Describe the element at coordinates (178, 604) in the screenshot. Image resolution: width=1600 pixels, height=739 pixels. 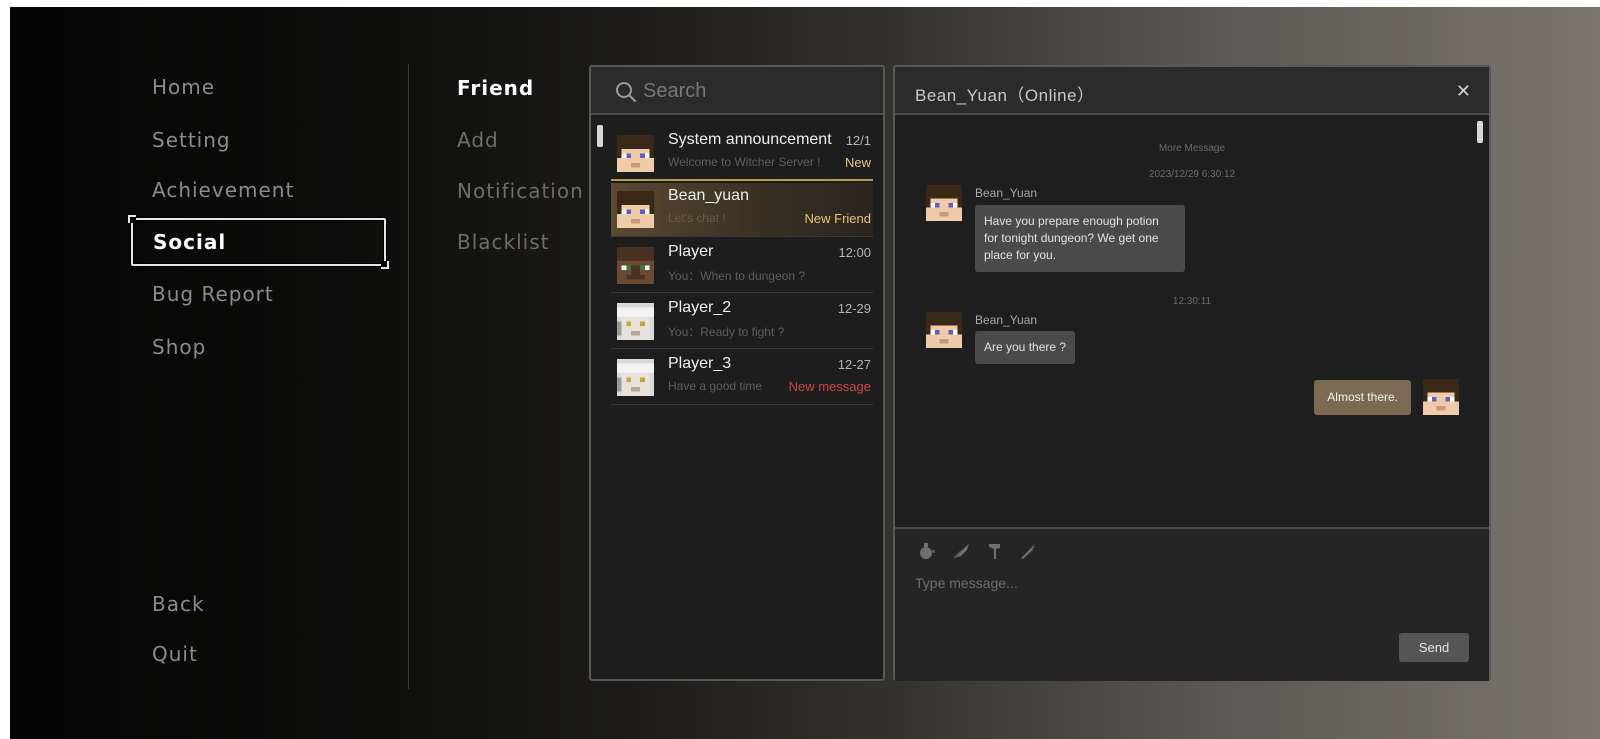
I see `back-button: Back` at that location.